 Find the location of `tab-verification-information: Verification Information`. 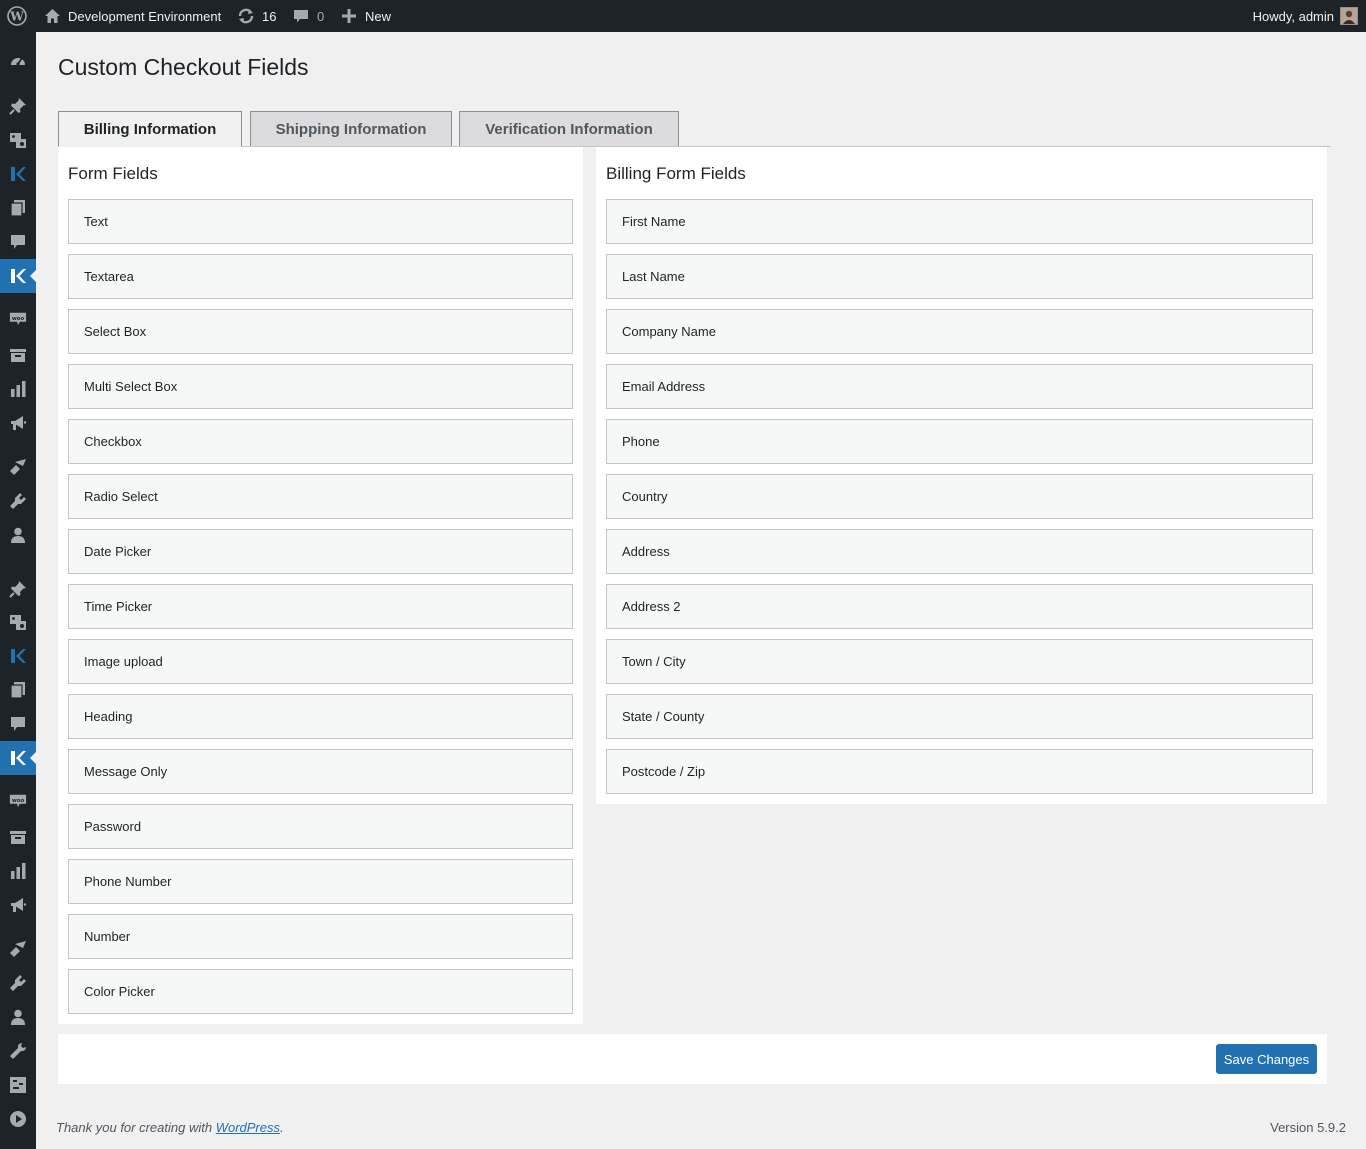

tab-verification-information: Verification Information is located at coordinates (569, 129).